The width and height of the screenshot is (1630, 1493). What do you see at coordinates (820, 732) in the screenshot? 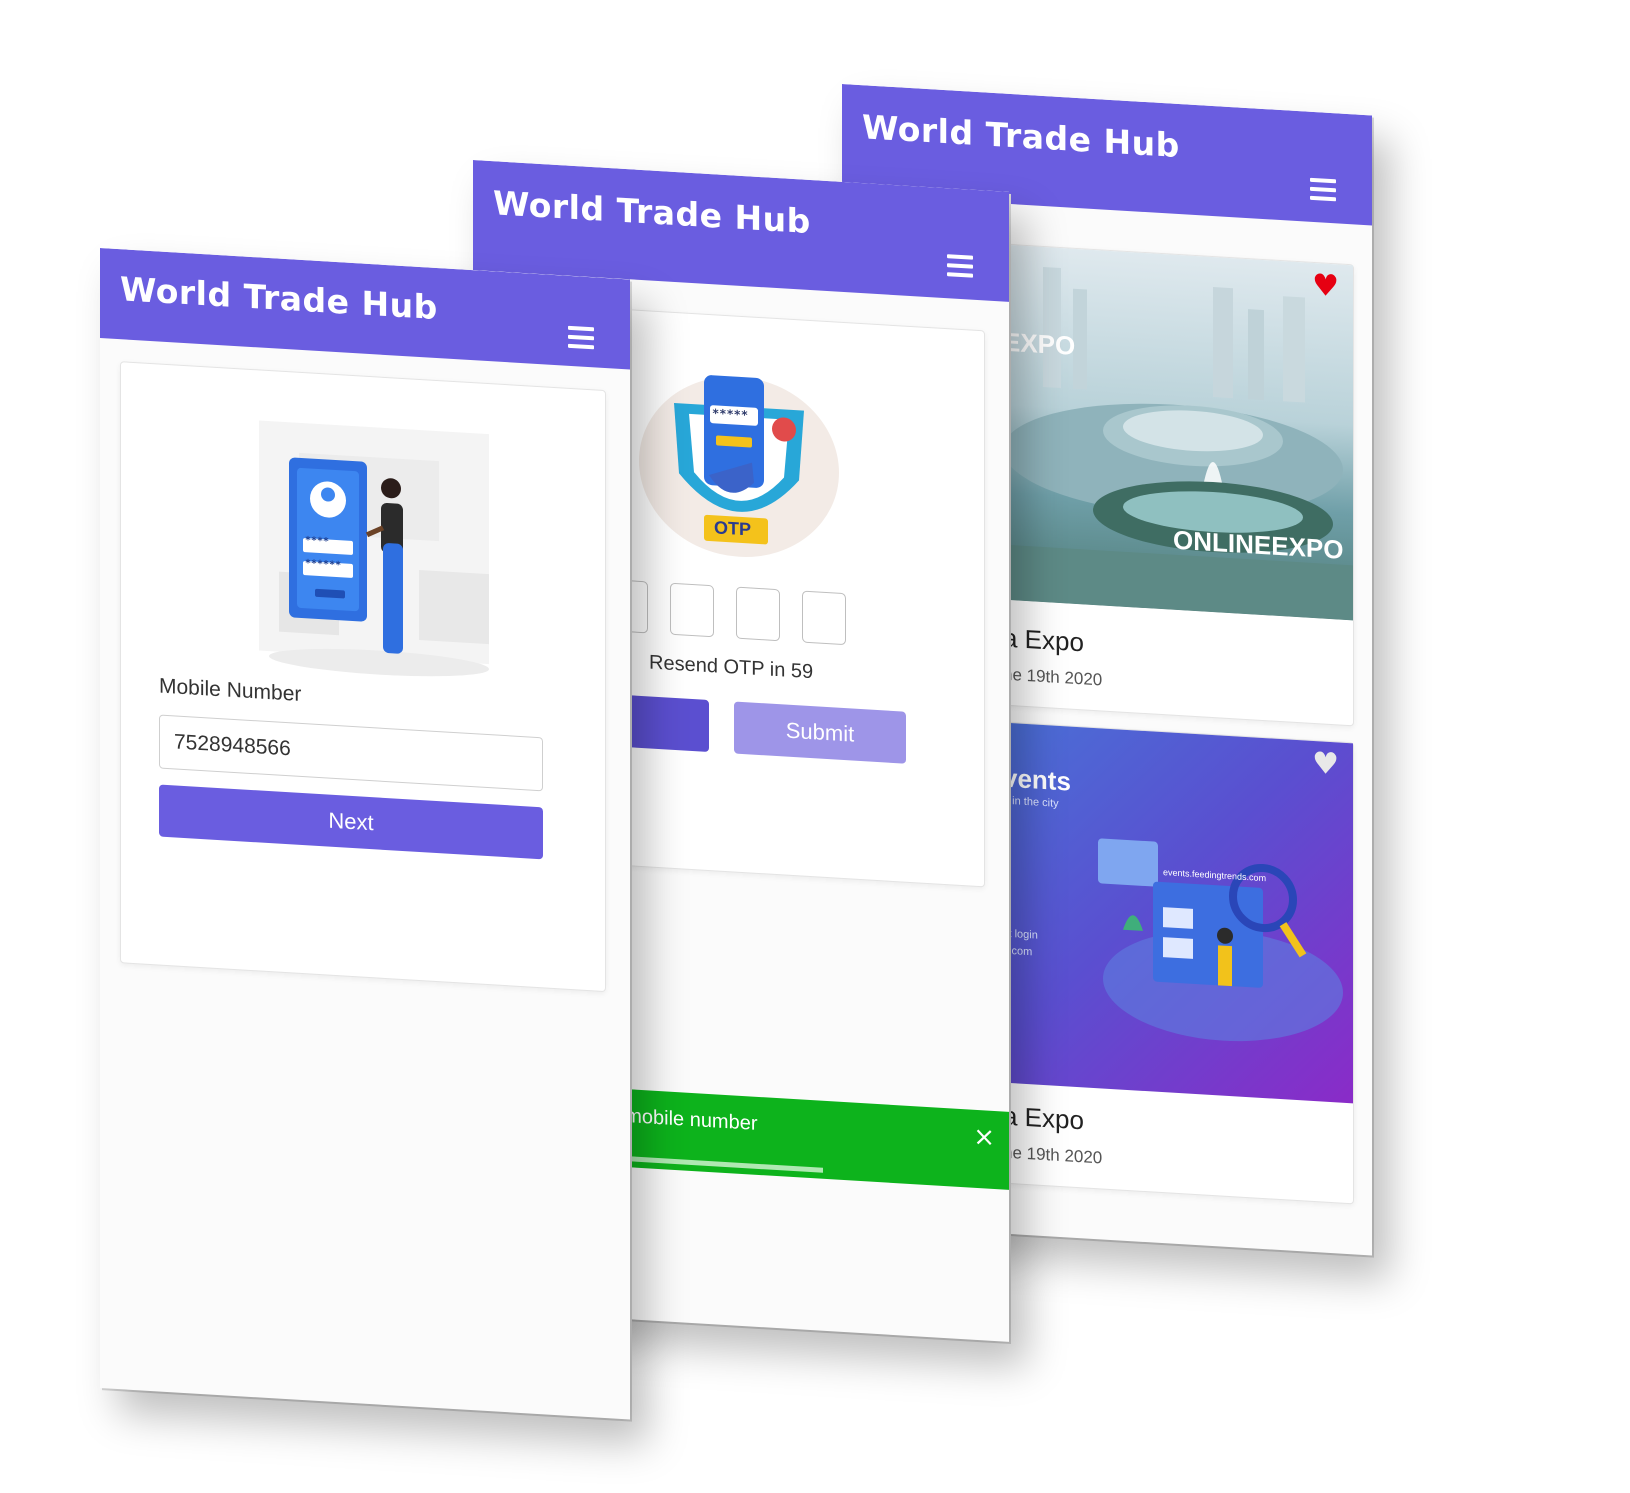
I see `submit-button: Submit` at bounding box center [820, 732].